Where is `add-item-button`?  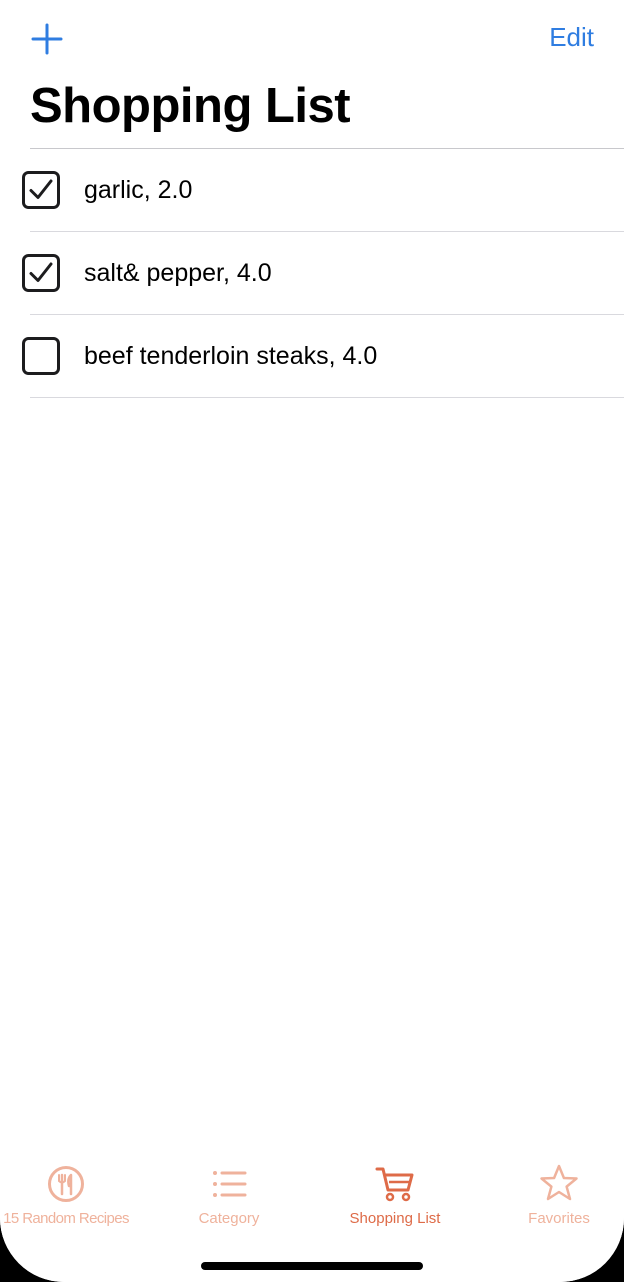
add-item-button is located at coordinates (47, 39).